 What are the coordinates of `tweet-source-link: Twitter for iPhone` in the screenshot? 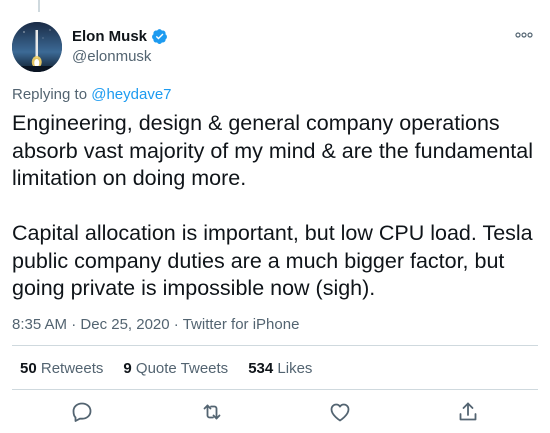 It's located at (241, 324).